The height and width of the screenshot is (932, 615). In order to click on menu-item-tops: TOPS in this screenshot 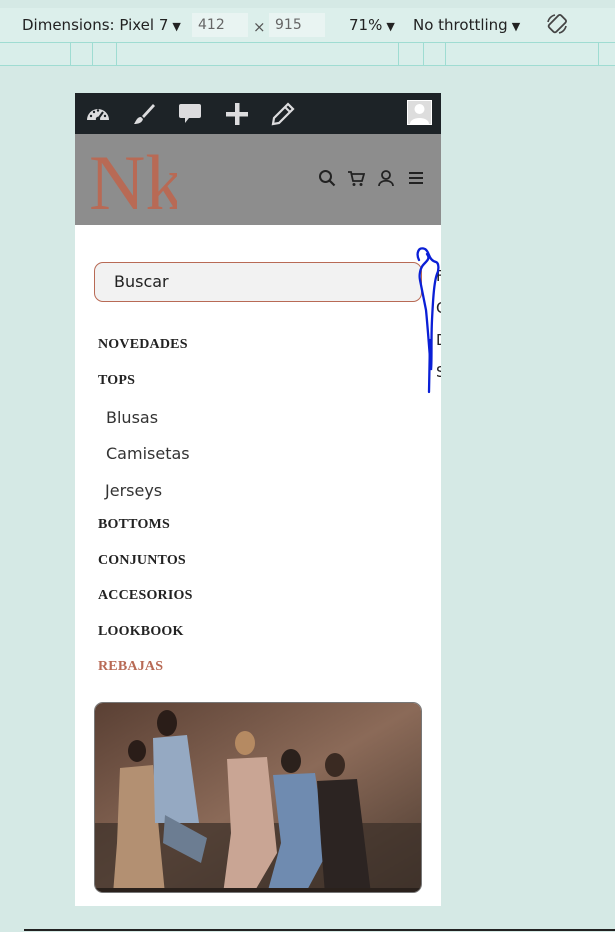, I will do `click(116, 381)`.